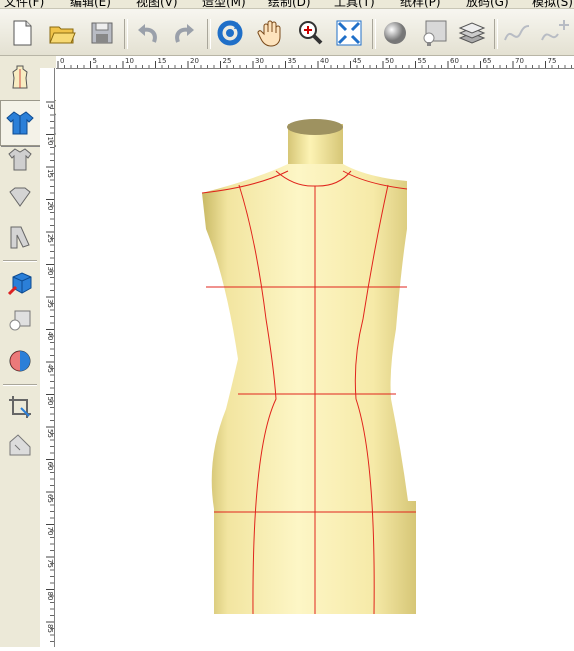 This screenshot has height=651, width=574. I want to click on color-cube-icon, so click(20, 283).